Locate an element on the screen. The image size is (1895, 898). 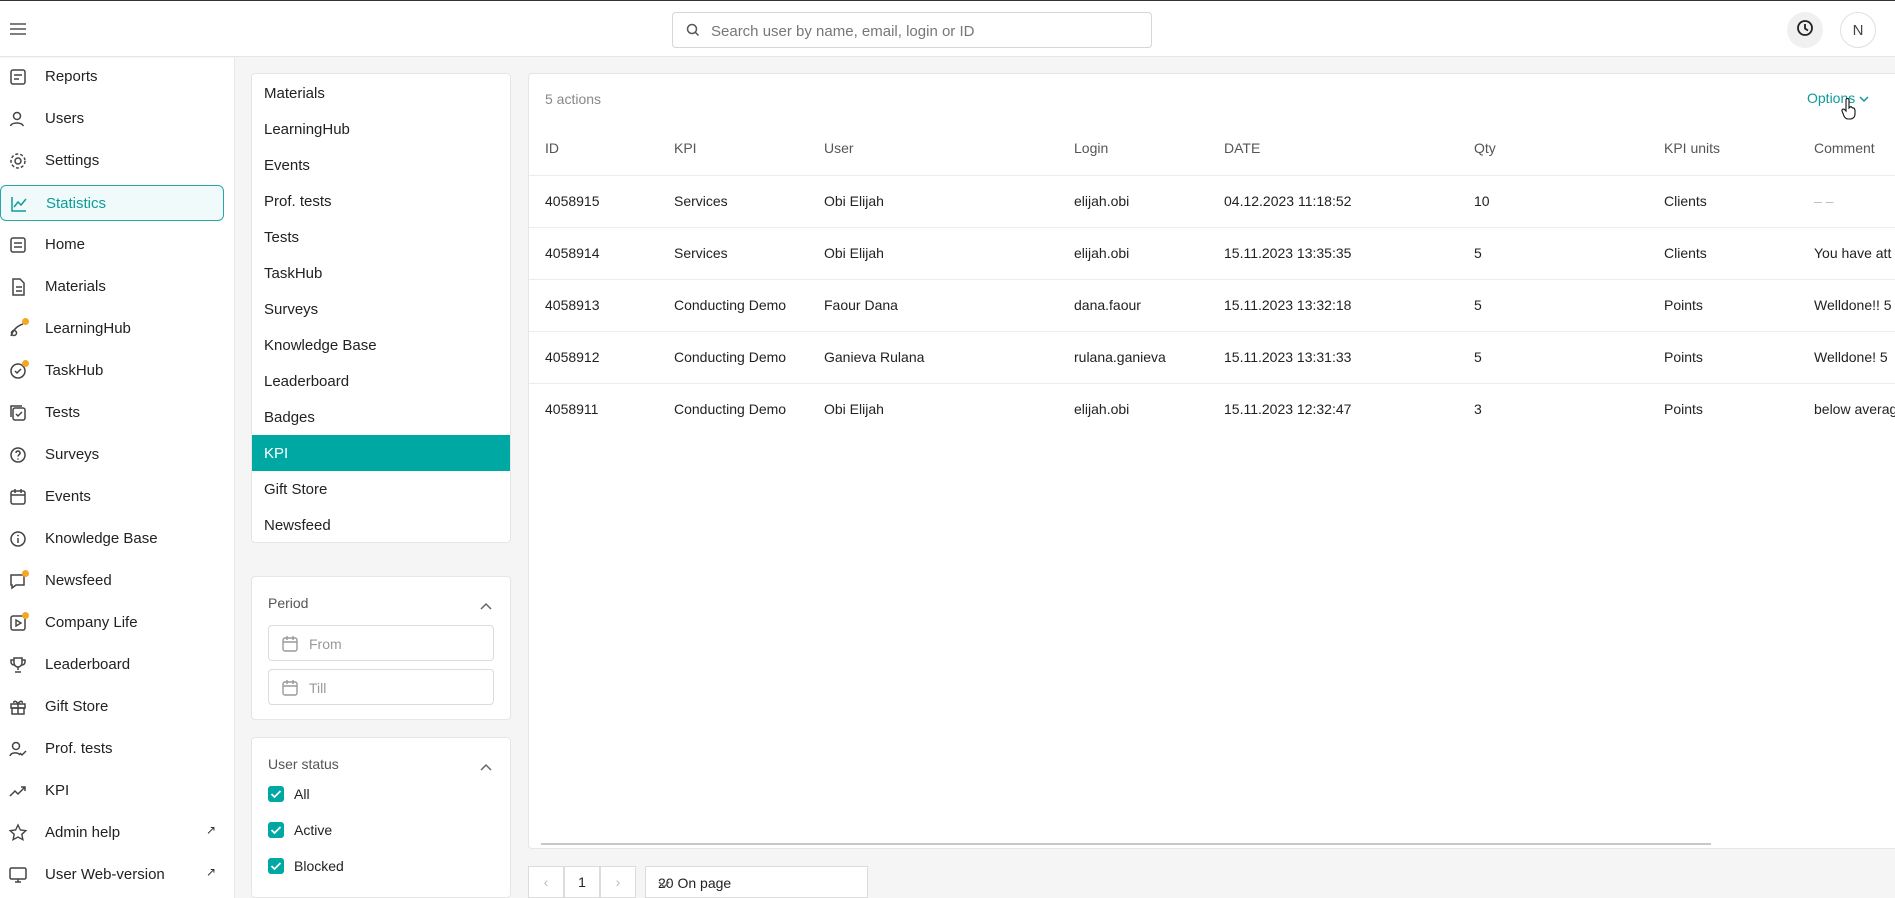
sidebar-item-prof-tests: Prof. tests is located at coordinates (112, 749).